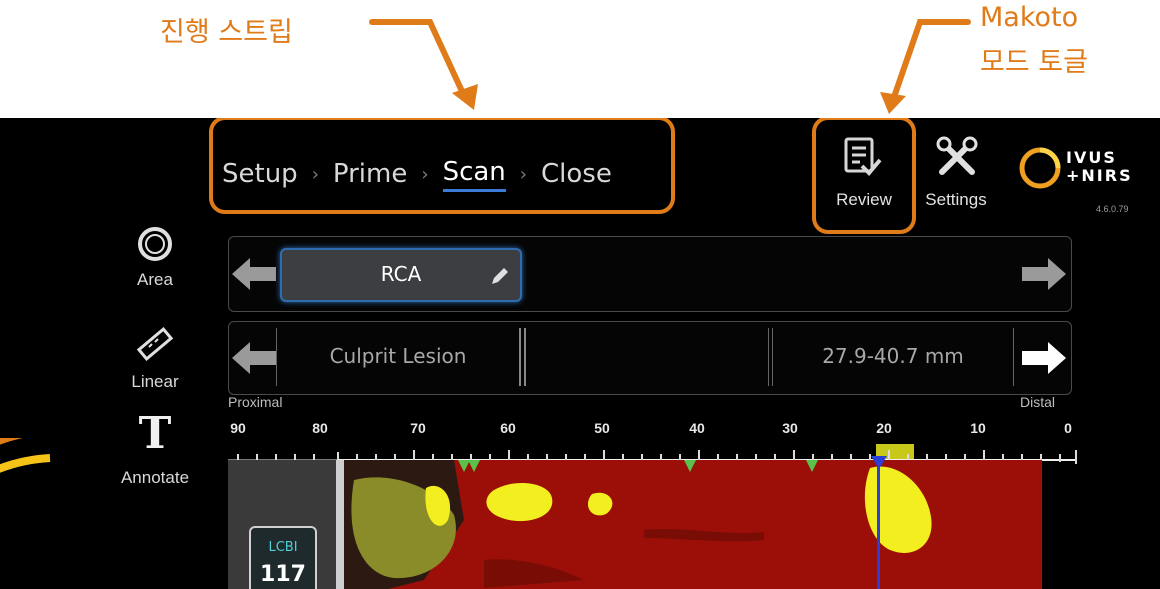  What do you see at coordinates (697, 428) in the screenshot?
I see `tick-label: 40` at bounding box center [697, 428].